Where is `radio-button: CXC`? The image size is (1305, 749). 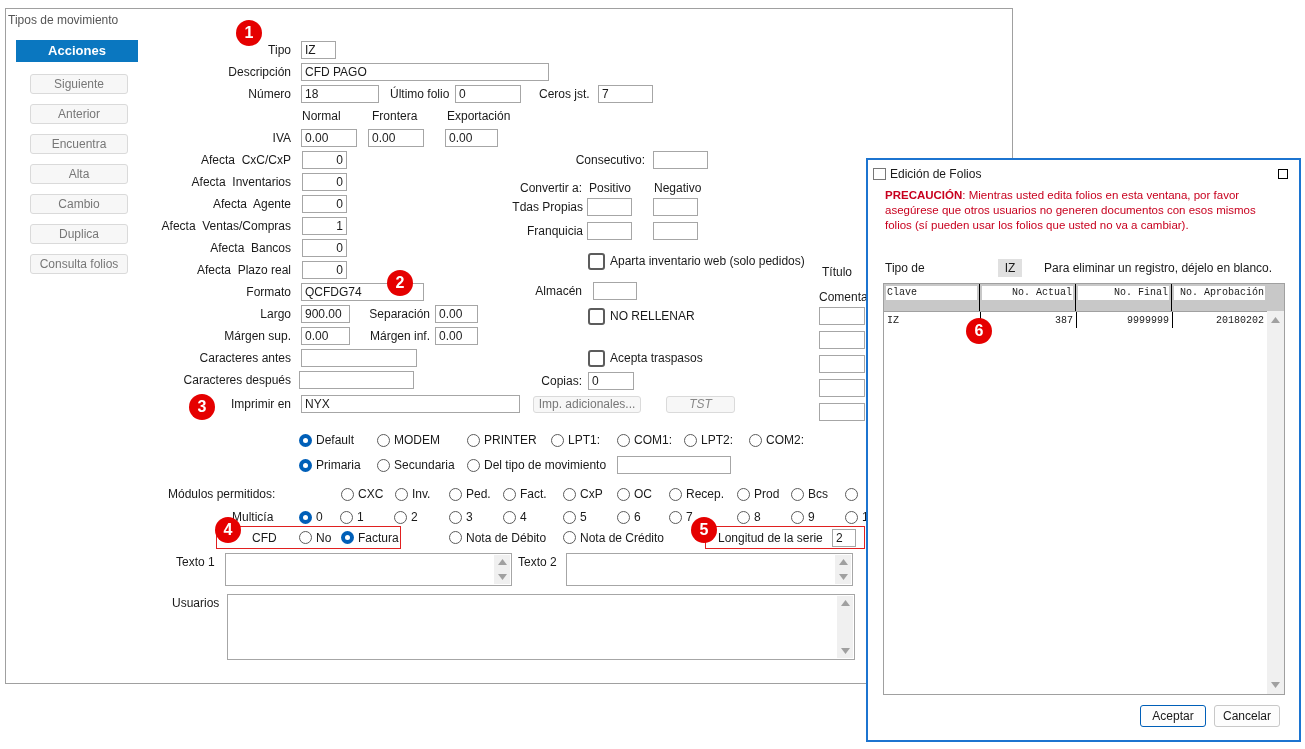
radio-button: CXC is located at coordinates (362, 494).